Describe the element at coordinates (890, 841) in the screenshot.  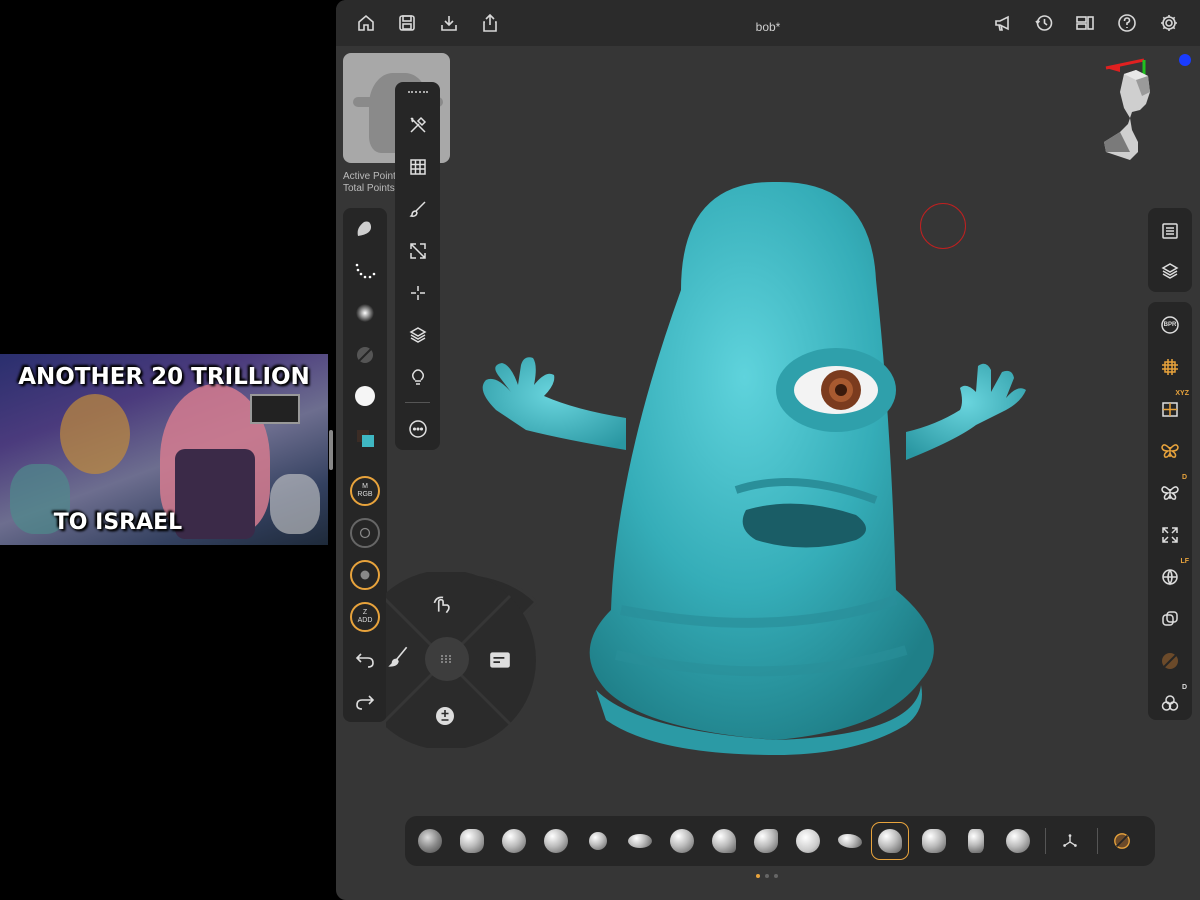
I see `brush-12-selected` at that location.